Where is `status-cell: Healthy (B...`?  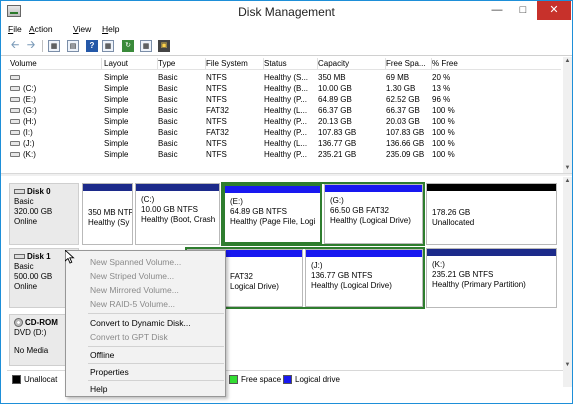
status-cell: Healthy (B... is located at coordinates (286, 88).